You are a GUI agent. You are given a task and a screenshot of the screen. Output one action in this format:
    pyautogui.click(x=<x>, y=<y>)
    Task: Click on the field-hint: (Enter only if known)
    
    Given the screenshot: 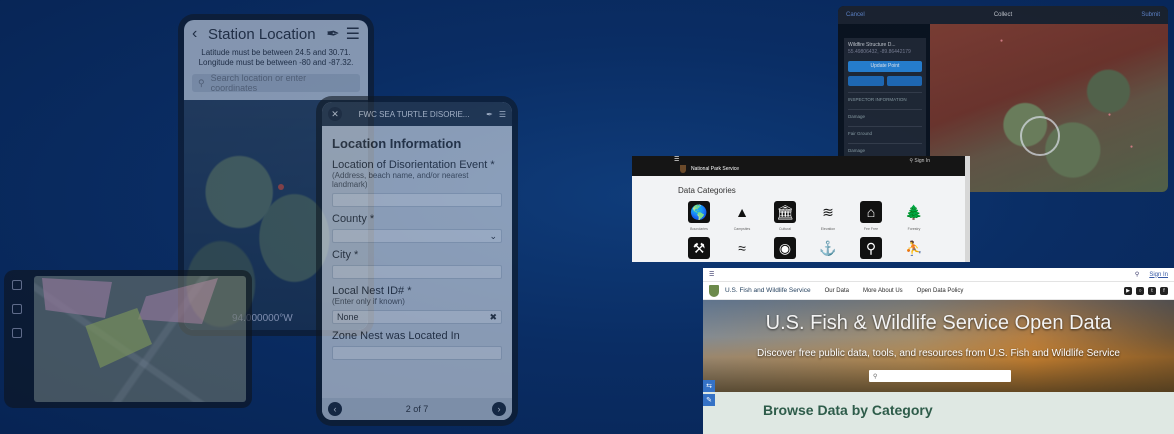 What is the action you would take?
    pyautogui.click(x=368, y=301)
    